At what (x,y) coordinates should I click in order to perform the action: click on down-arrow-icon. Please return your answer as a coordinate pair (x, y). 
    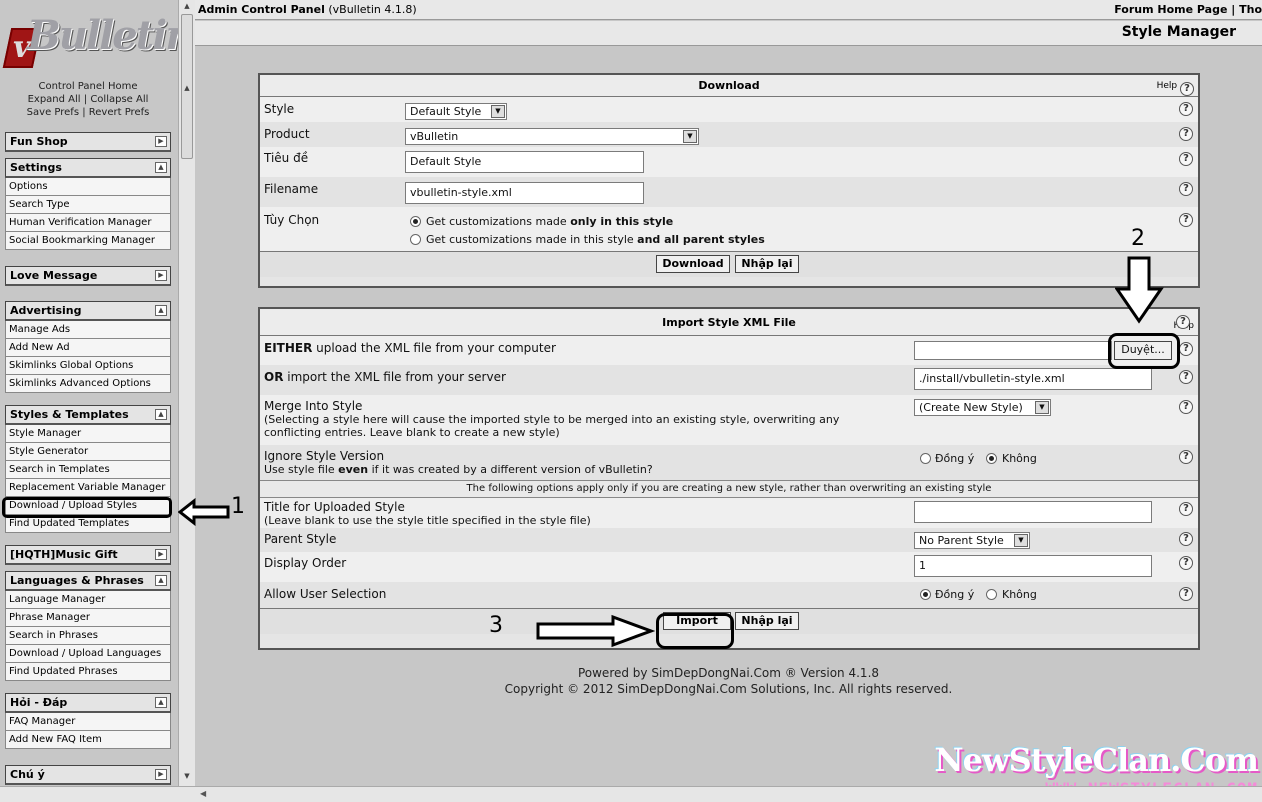
    Looking at the image, I should click on (1139, 290).